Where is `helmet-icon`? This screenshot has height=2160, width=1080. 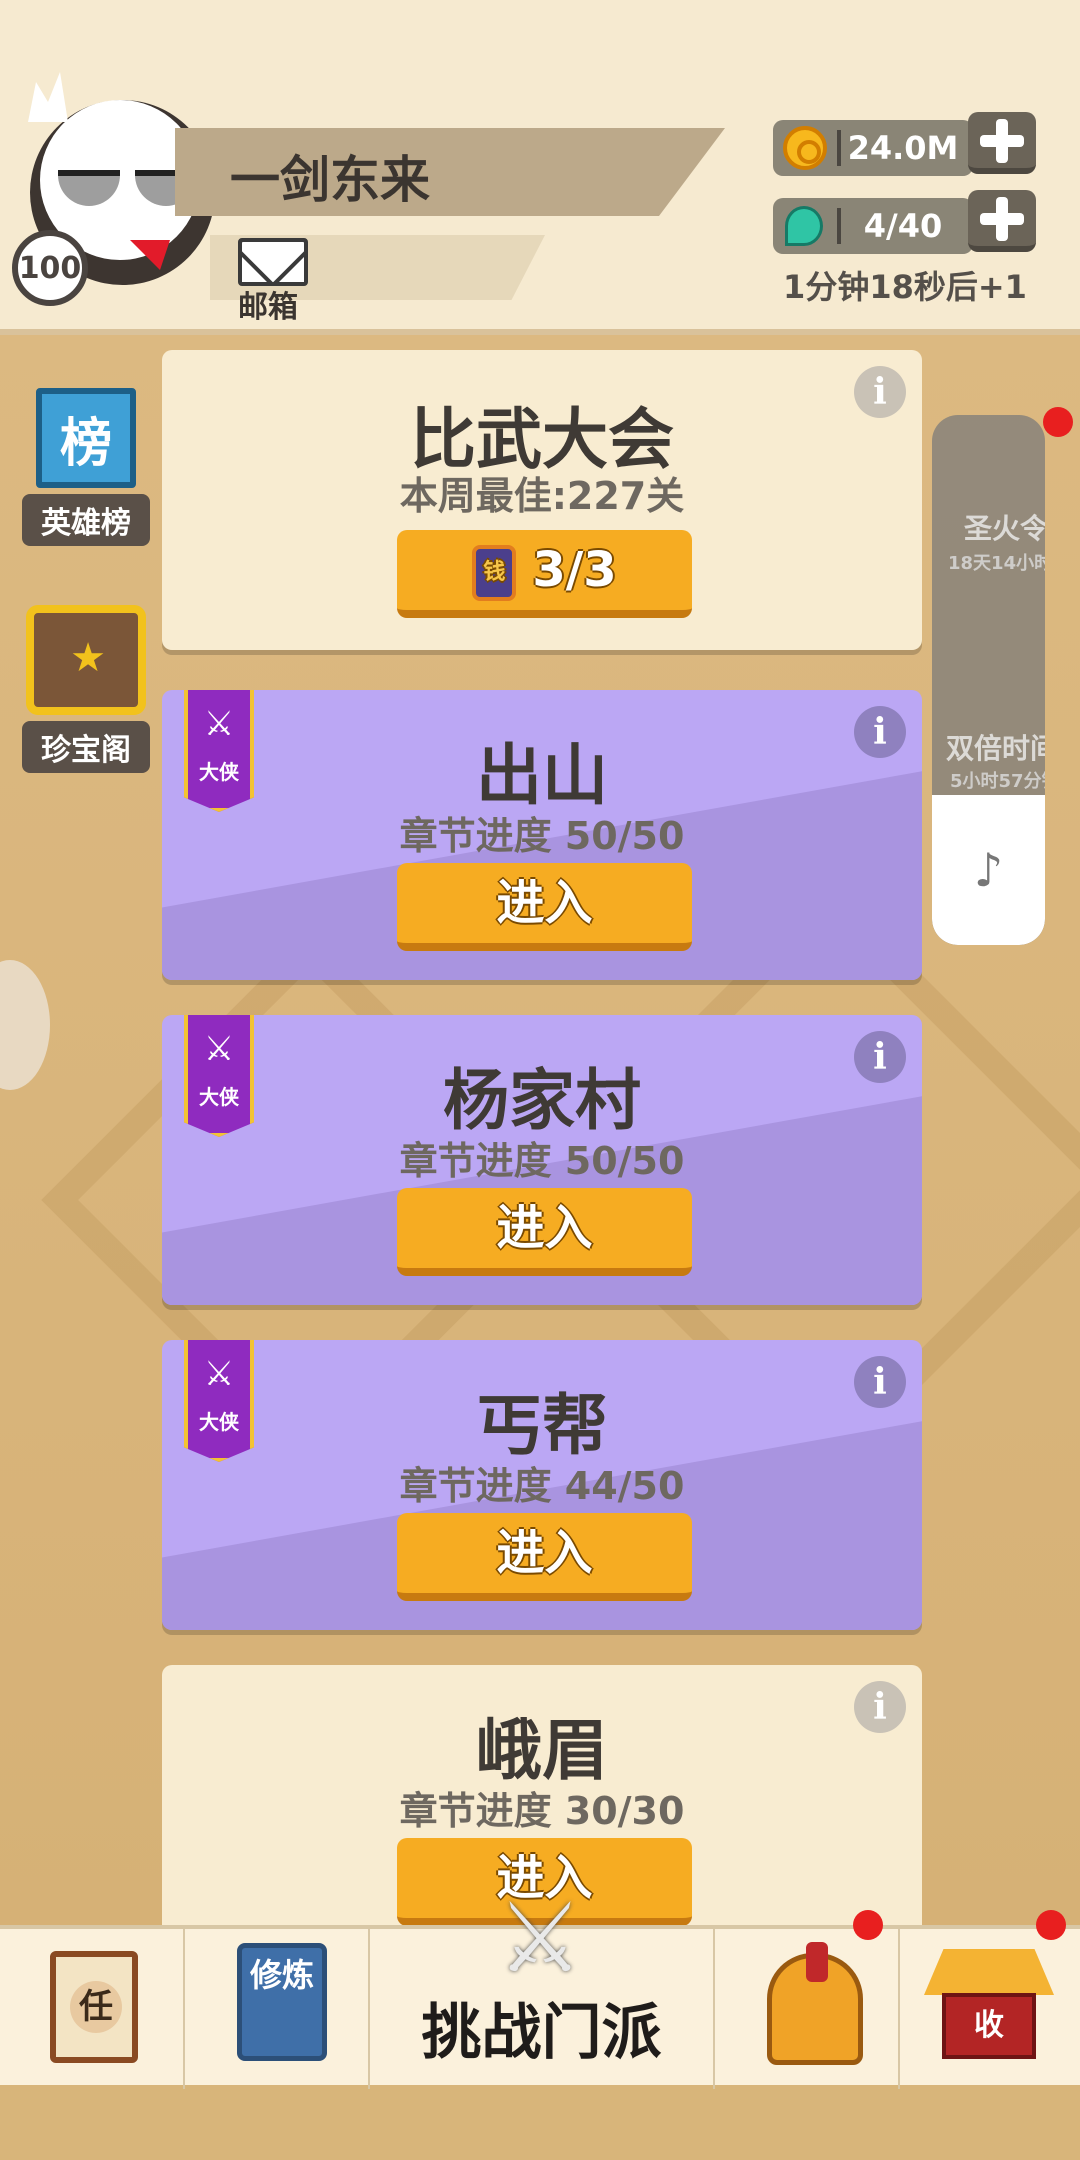 helmet-icon is located at coordinates (815, 2003).